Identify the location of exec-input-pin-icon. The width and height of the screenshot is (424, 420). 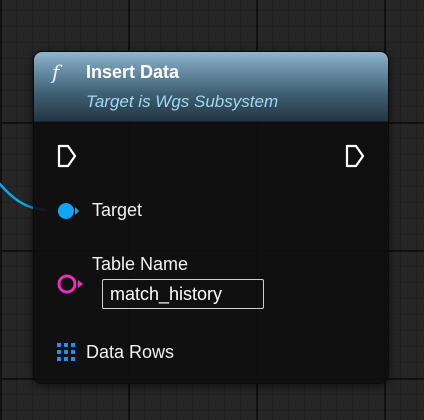
(67, 156).